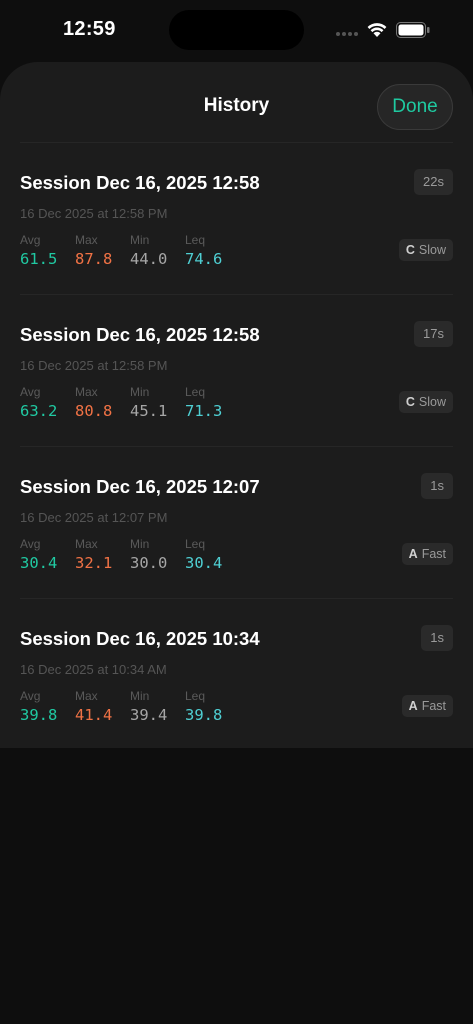 The height and width of the screenshot is (1024, 473). I want to click on dynamic-island, so click(236, 30).